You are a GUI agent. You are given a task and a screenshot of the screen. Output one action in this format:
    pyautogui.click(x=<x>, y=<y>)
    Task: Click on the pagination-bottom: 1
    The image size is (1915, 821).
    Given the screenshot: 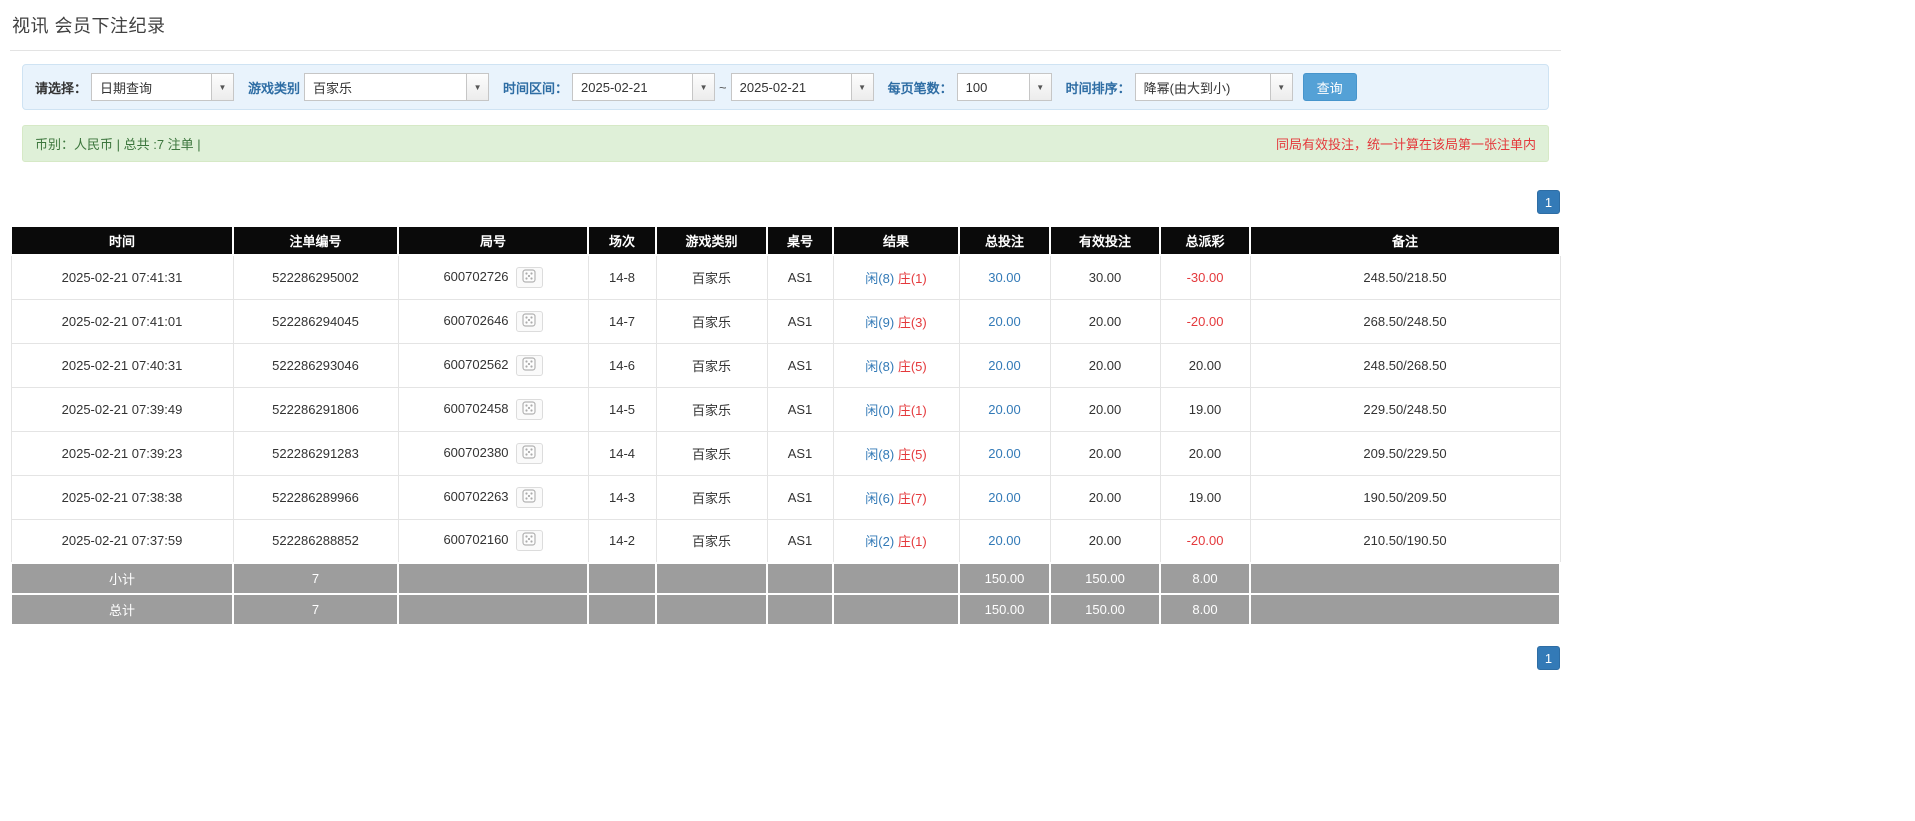 What is the action you would take?
    pyautogui.click(x=785, y=658)
    